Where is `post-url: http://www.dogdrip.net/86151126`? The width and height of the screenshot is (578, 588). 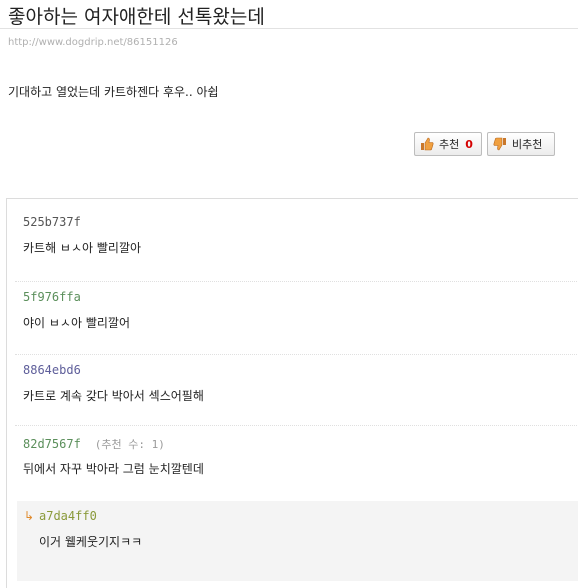
post-url: http://www.dogdrip.net/86151126 is located at coordinates (93, 42).